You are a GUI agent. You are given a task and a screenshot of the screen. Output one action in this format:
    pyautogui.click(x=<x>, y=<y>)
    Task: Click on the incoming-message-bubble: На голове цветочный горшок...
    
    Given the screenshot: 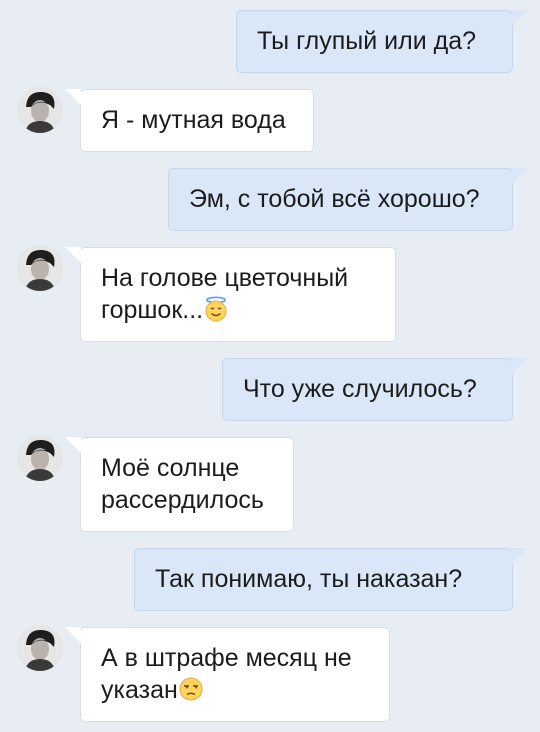 What is the action you would take?
    pyautogui.click(x=230, y=294)
    